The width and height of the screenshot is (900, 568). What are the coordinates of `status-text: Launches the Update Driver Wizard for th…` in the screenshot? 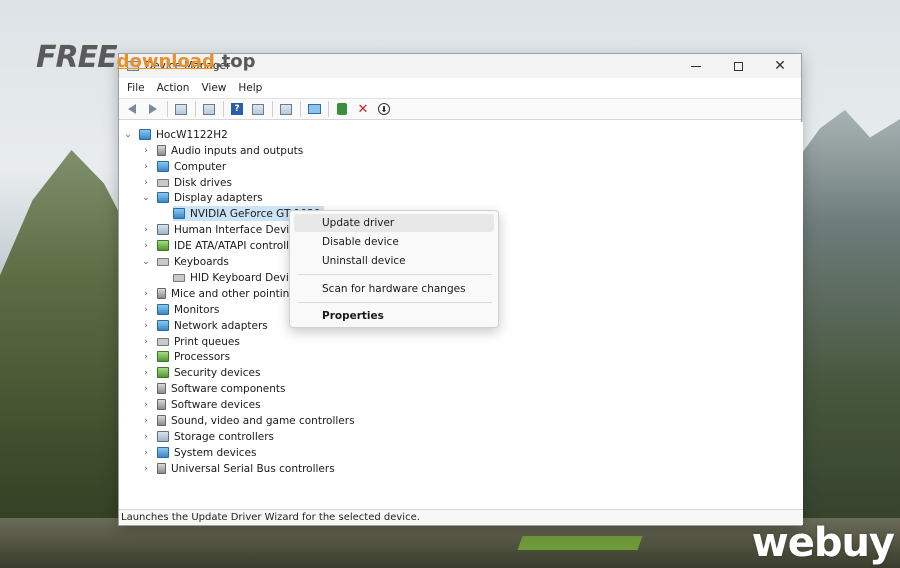 It's located at (270, 517).